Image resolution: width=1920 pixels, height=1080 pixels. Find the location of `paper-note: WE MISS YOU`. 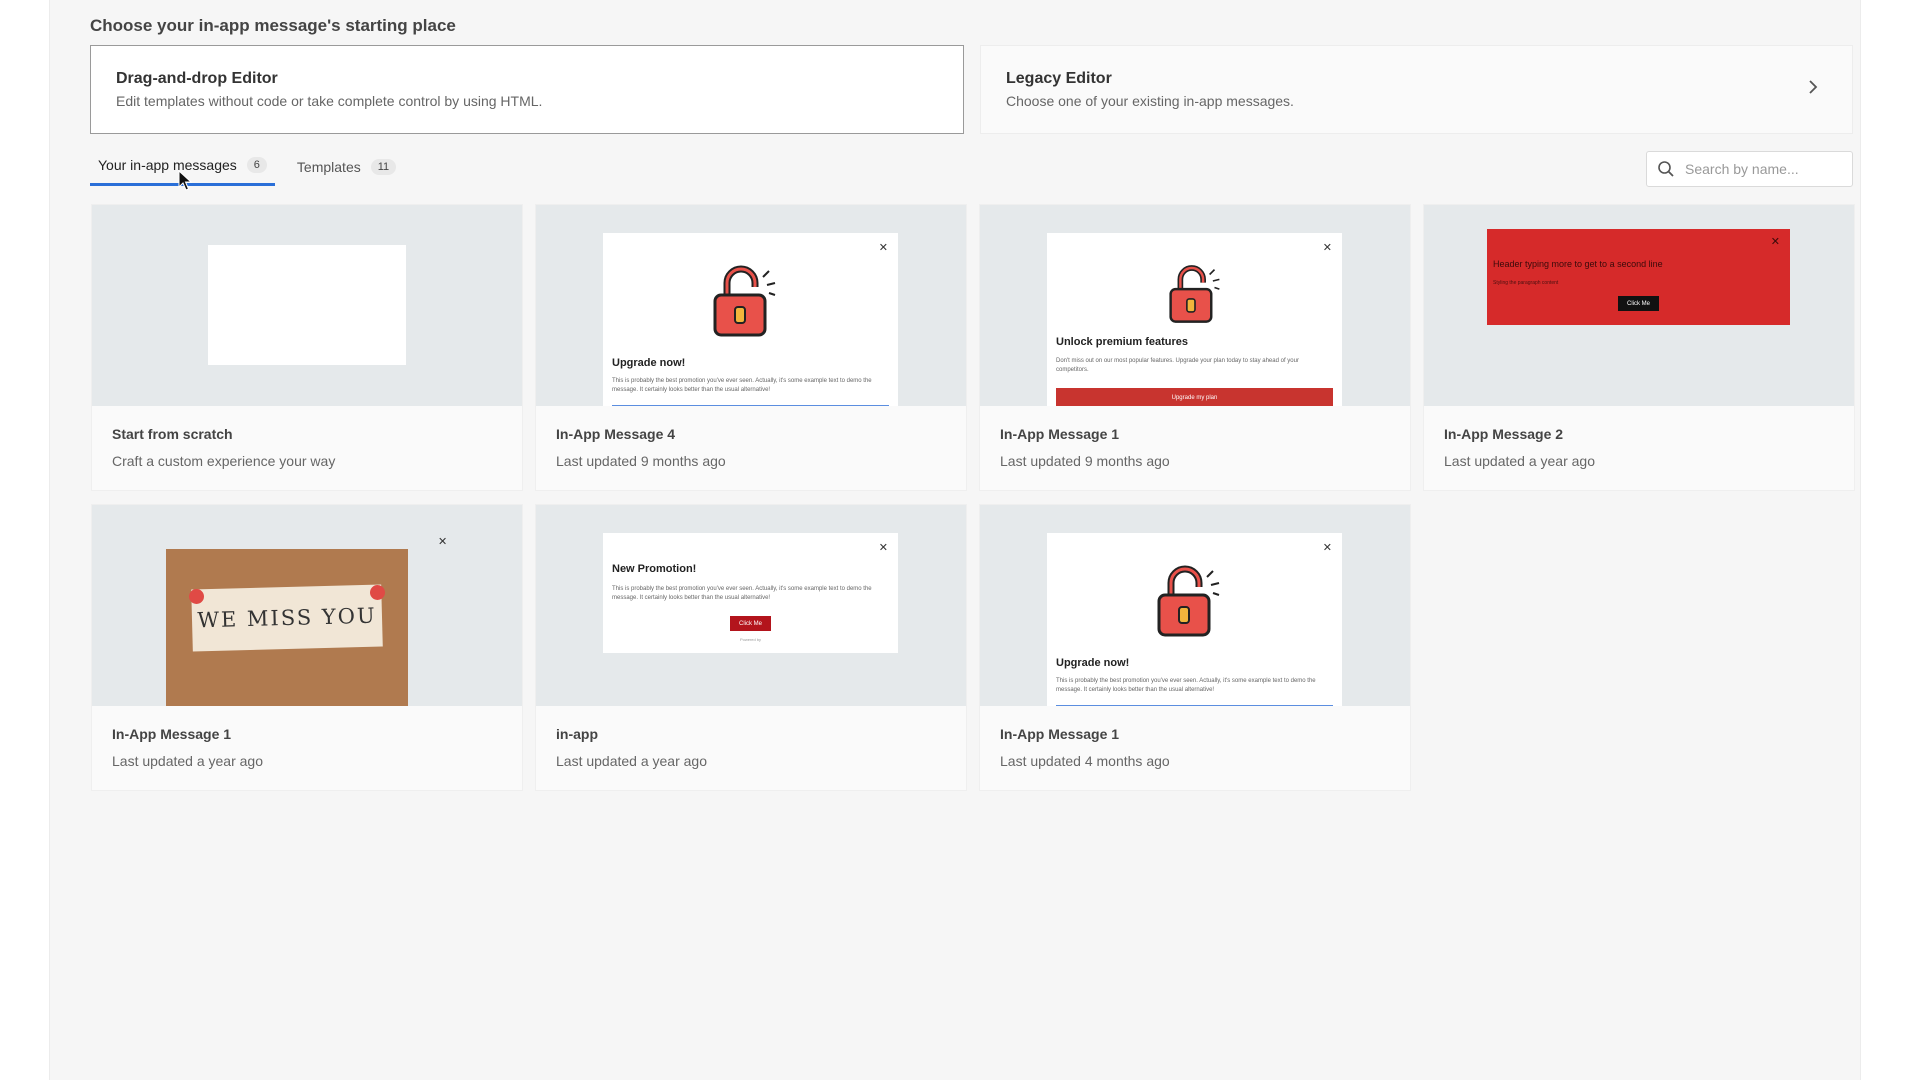

paper-note: WE MISS YOU is located at coordinates (287, 618).